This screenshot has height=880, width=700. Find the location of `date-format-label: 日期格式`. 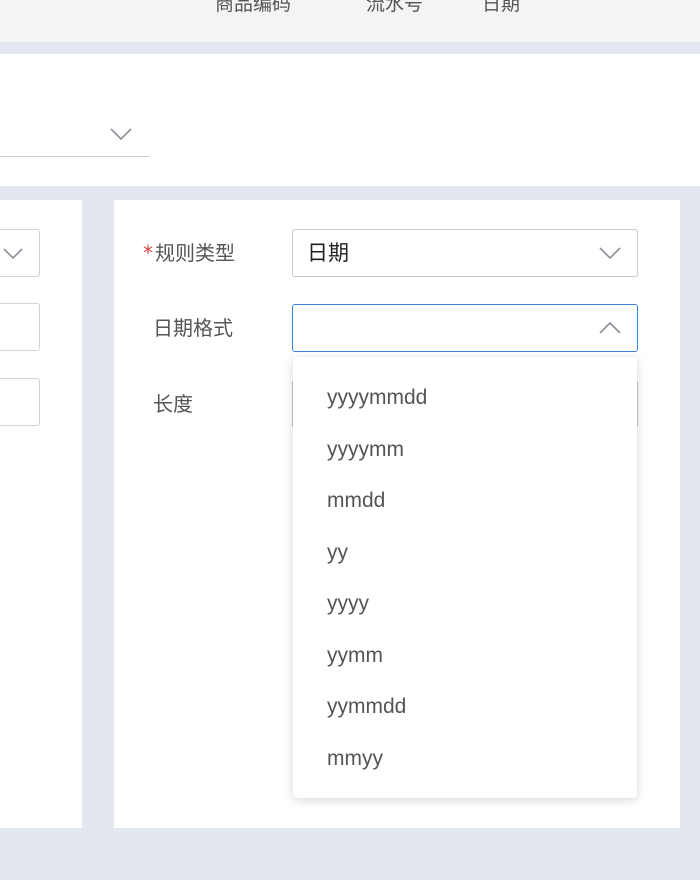

date-format-label: 日期格式 is located at coordinates (193, 328).